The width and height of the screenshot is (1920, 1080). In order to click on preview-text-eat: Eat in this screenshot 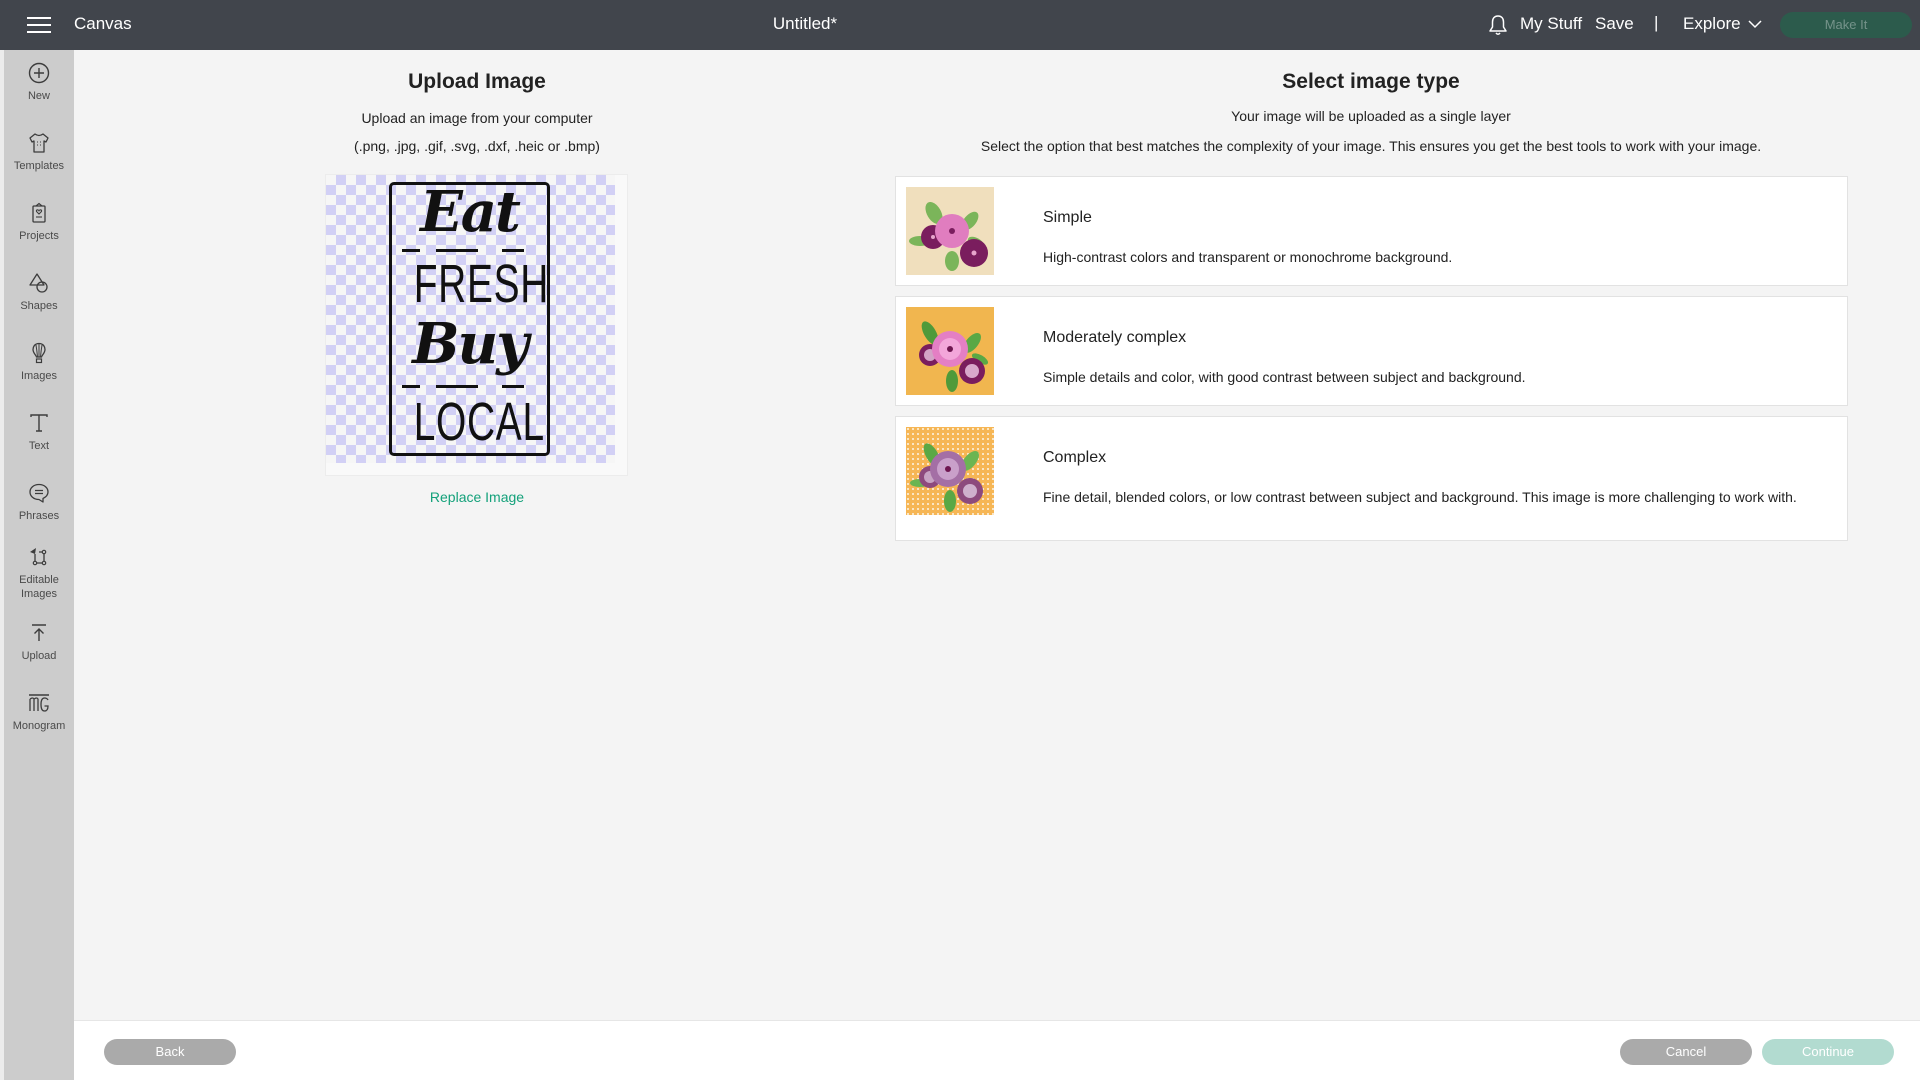, I will do `click(470, 212)`.